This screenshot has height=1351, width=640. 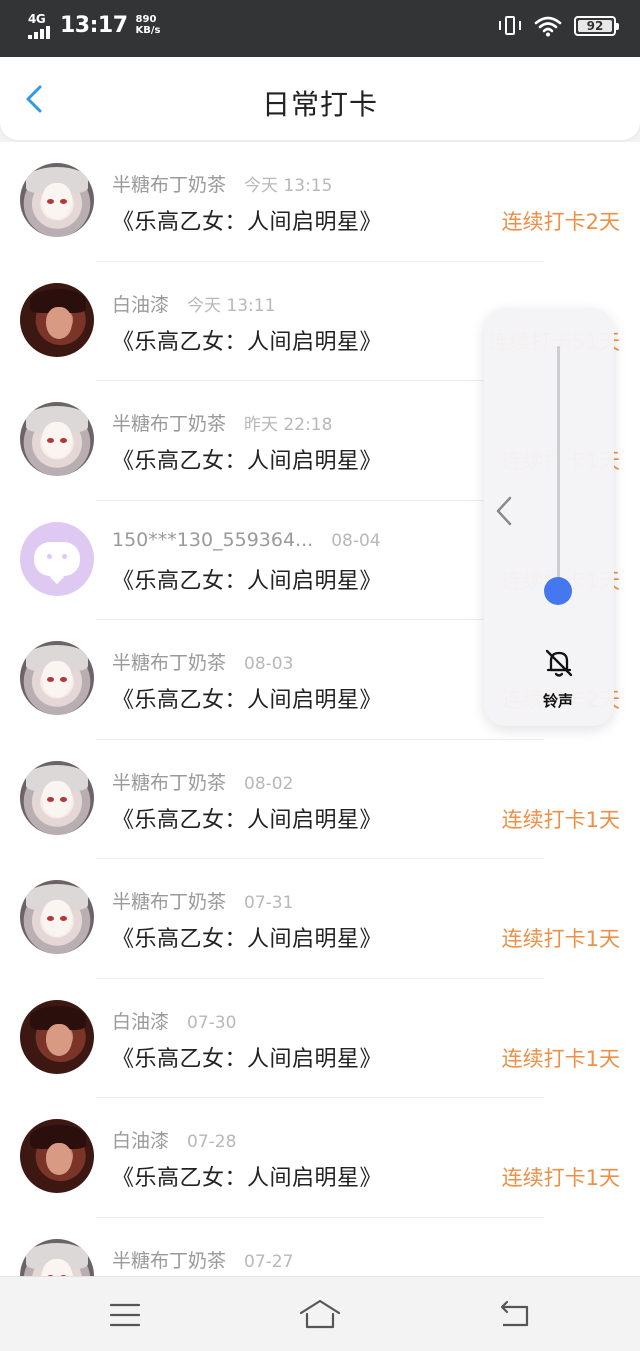 What do you see at coordinates (212, 1022) in the screenshot?
I see `checkin-time: 07-30` at bounding box center [212, 1022].